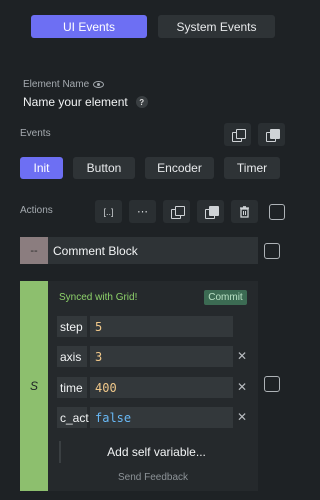 The height and width of the screenshot is (500, 320). I want to click on tab-ui-events: UI Events, so click(89, 26).